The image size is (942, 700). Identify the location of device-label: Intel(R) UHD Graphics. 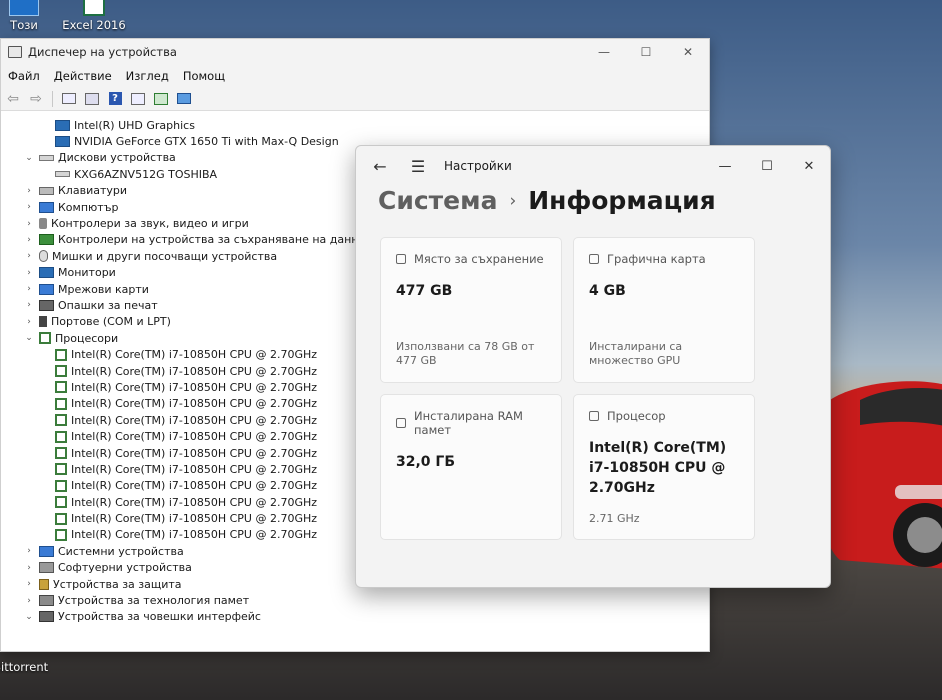
(134, 125).